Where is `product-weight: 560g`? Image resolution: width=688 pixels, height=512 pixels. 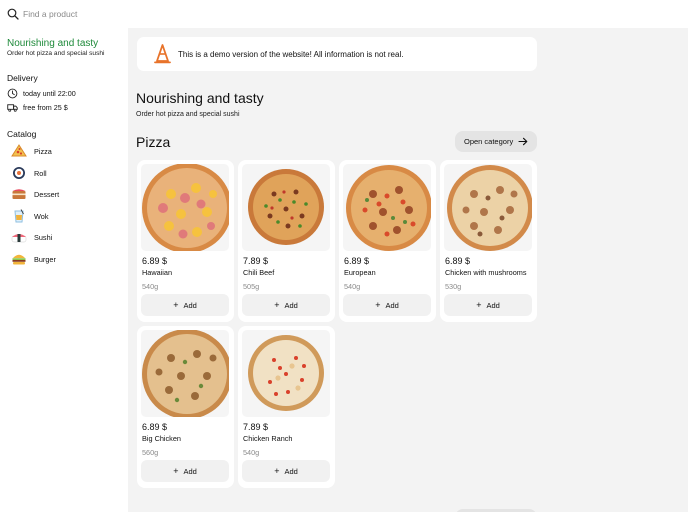 product-weight: 560g is located at coordinates (150, 452).